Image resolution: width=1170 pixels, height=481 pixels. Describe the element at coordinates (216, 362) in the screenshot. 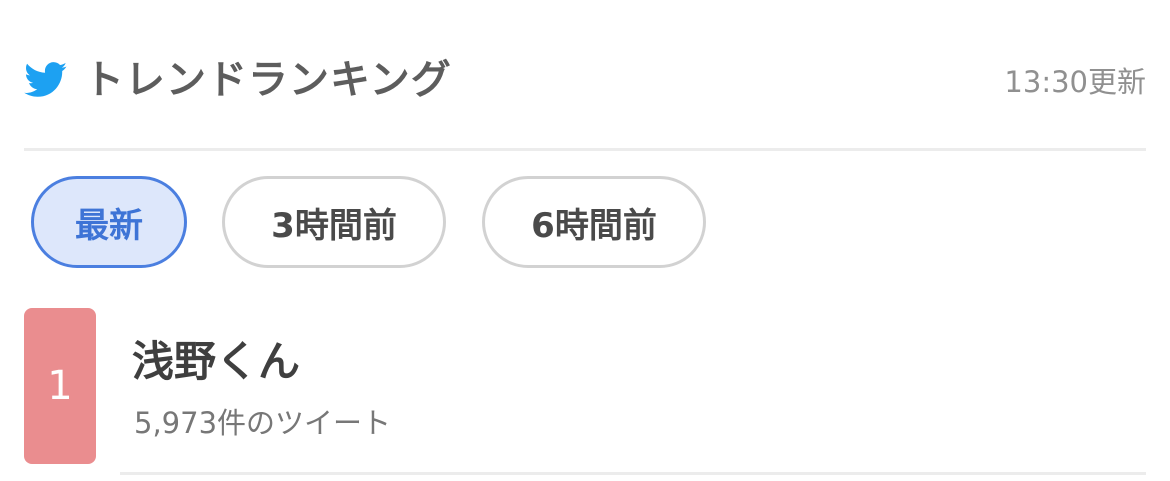

I see `trend-name: 浅野くん` at that location.